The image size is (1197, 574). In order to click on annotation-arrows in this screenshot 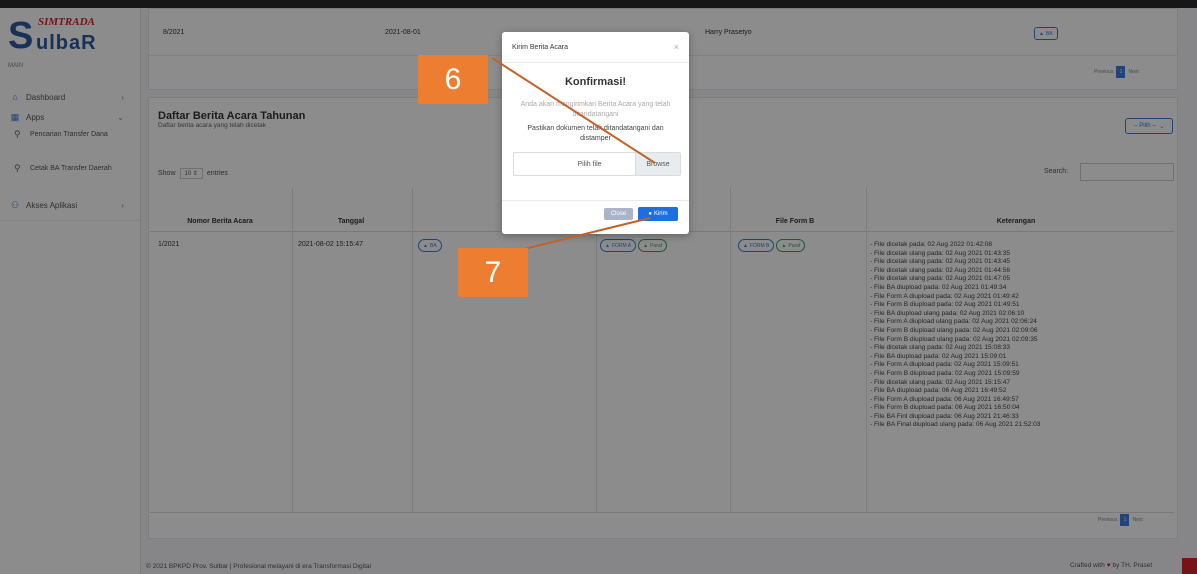, I will do `click(573, 154)`.